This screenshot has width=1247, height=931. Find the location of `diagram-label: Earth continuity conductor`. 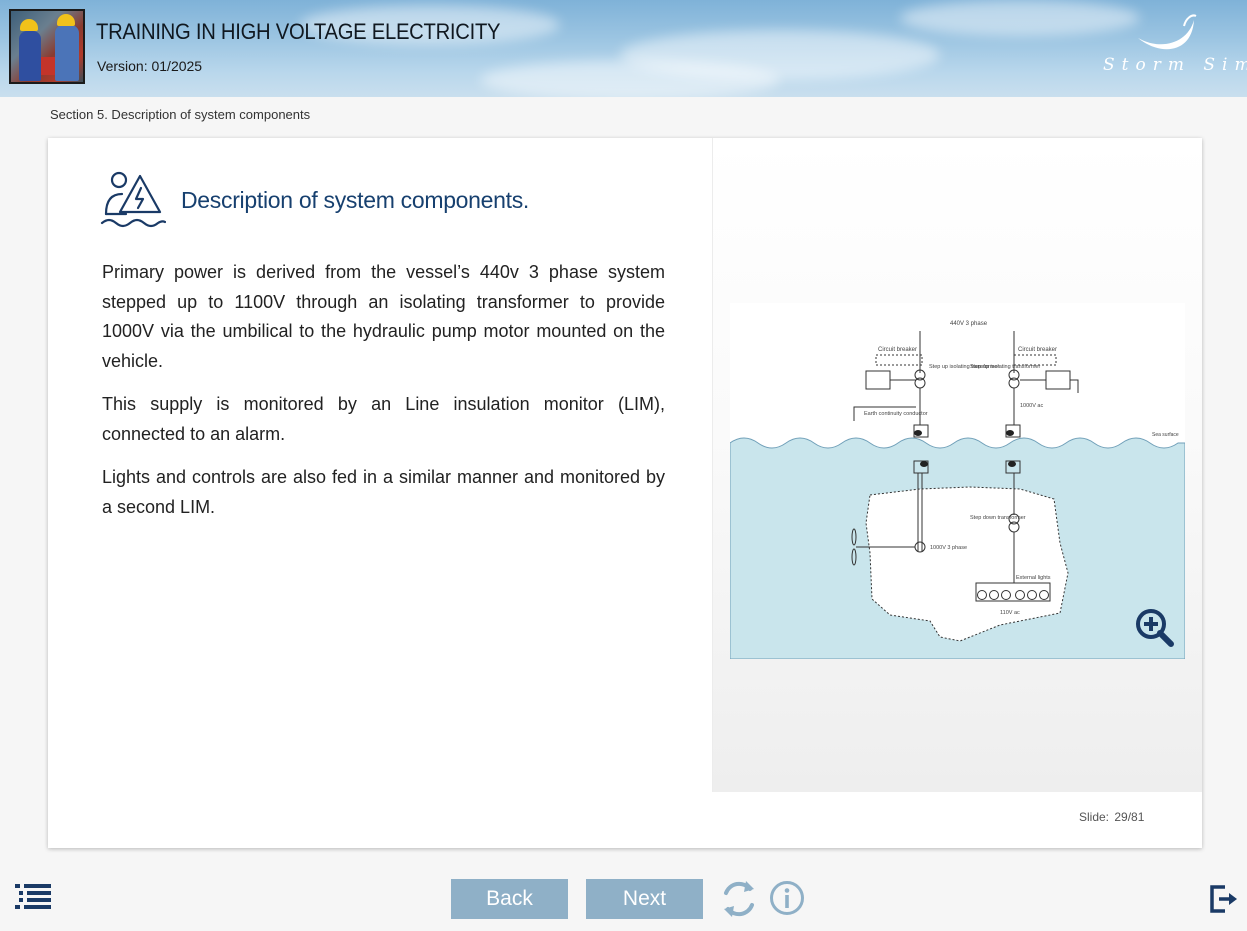

diagram-label: Earth continuity conductor is located at coordinates (896, 414).